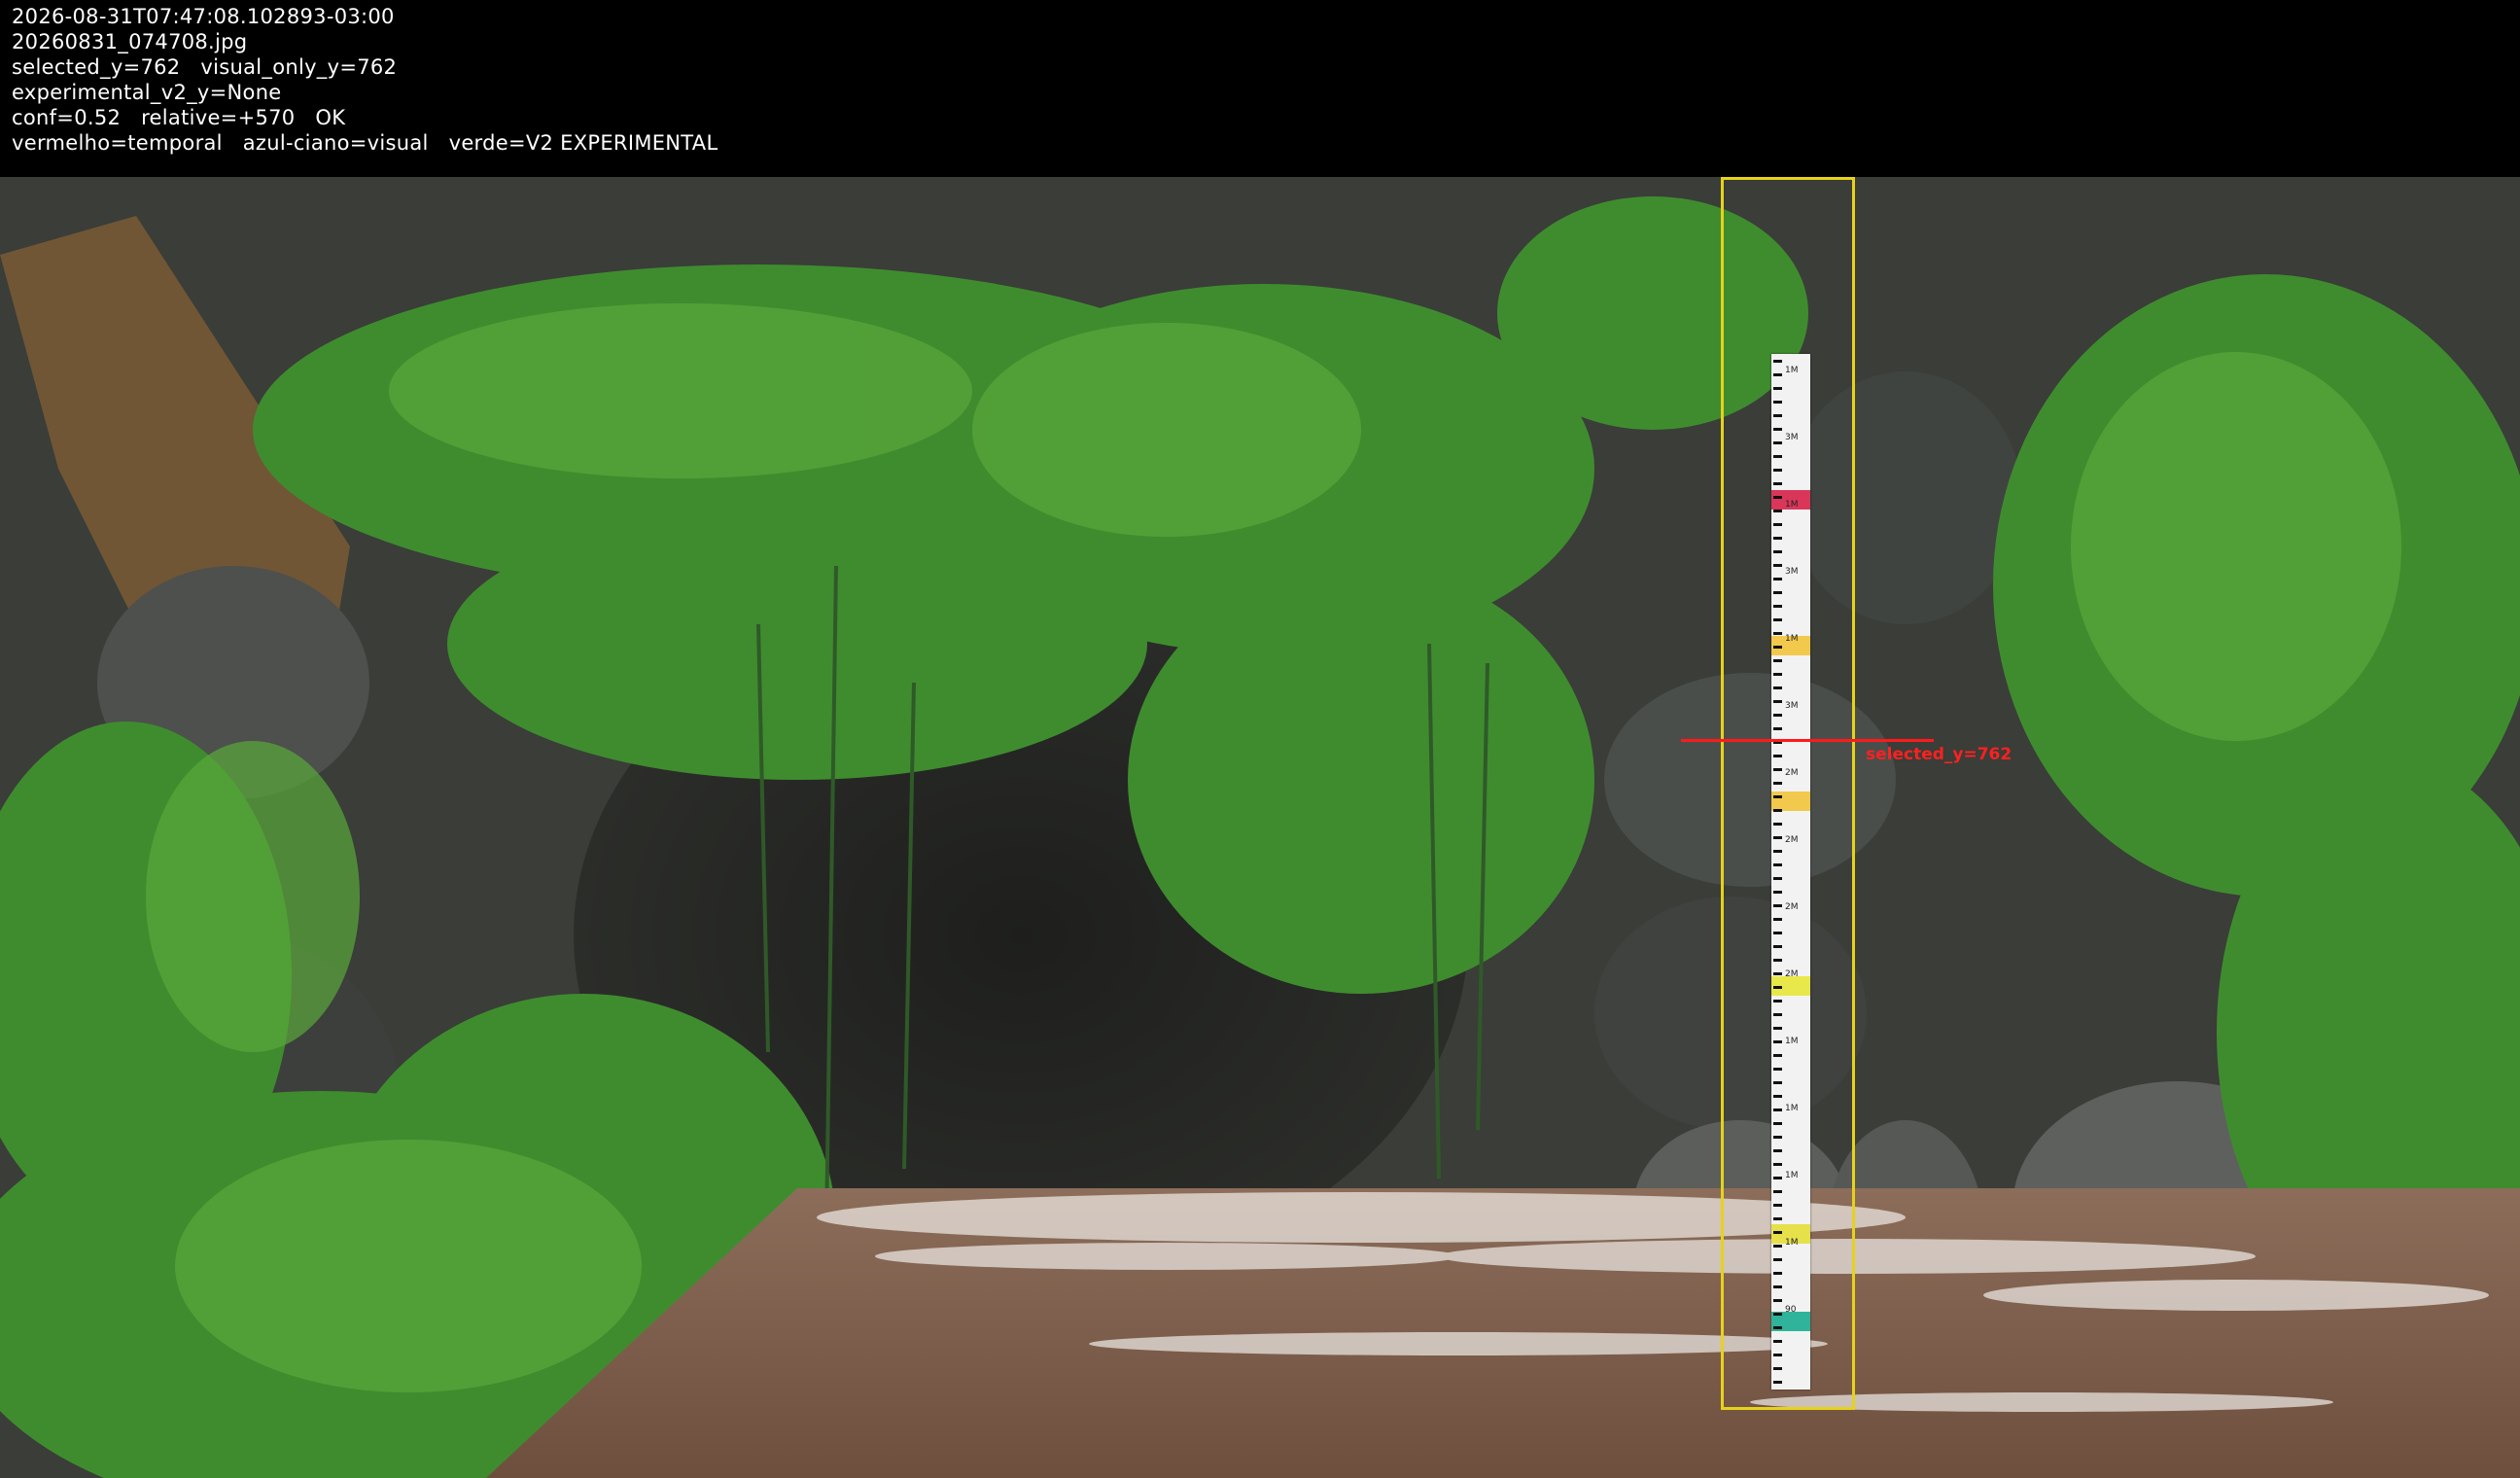  I want to click on roi-box, so click(1788, 793).